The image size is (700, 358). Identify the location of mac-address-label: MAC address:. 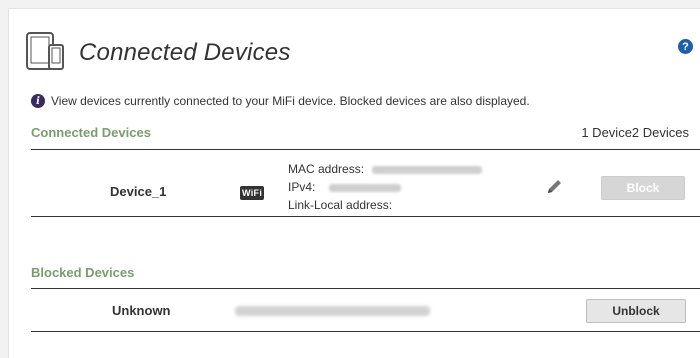
(326, 169).